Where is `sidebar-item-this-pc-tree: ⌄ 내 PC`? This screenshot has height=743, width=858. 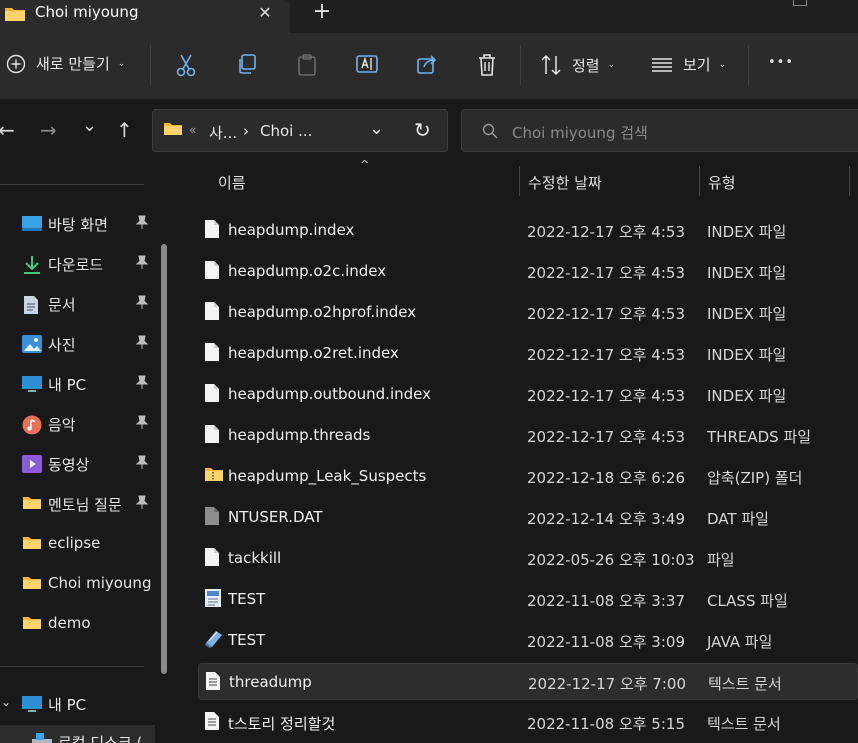
sidebar-item-this-pc-tree: ⌄ 내 PC is located at coordinates (77, 704).